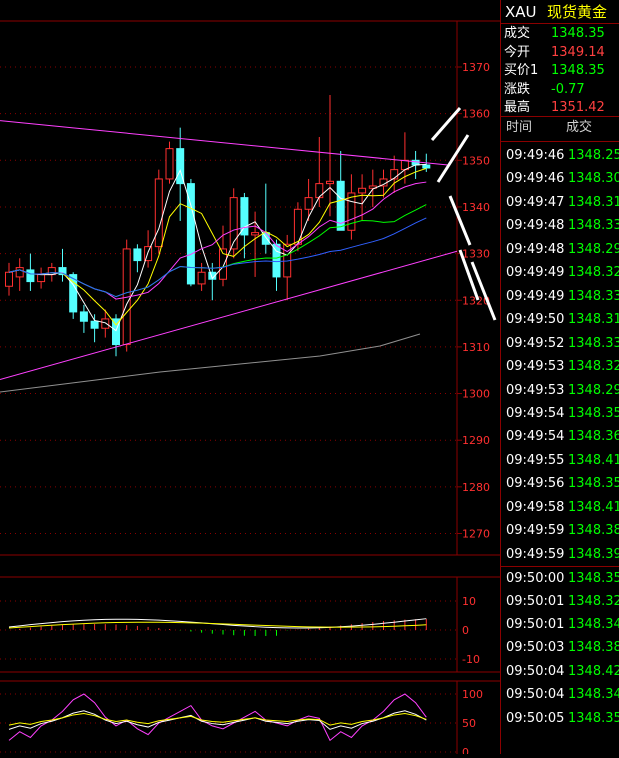  I want to click on macd-axis-label: 10, so click(469, 601).